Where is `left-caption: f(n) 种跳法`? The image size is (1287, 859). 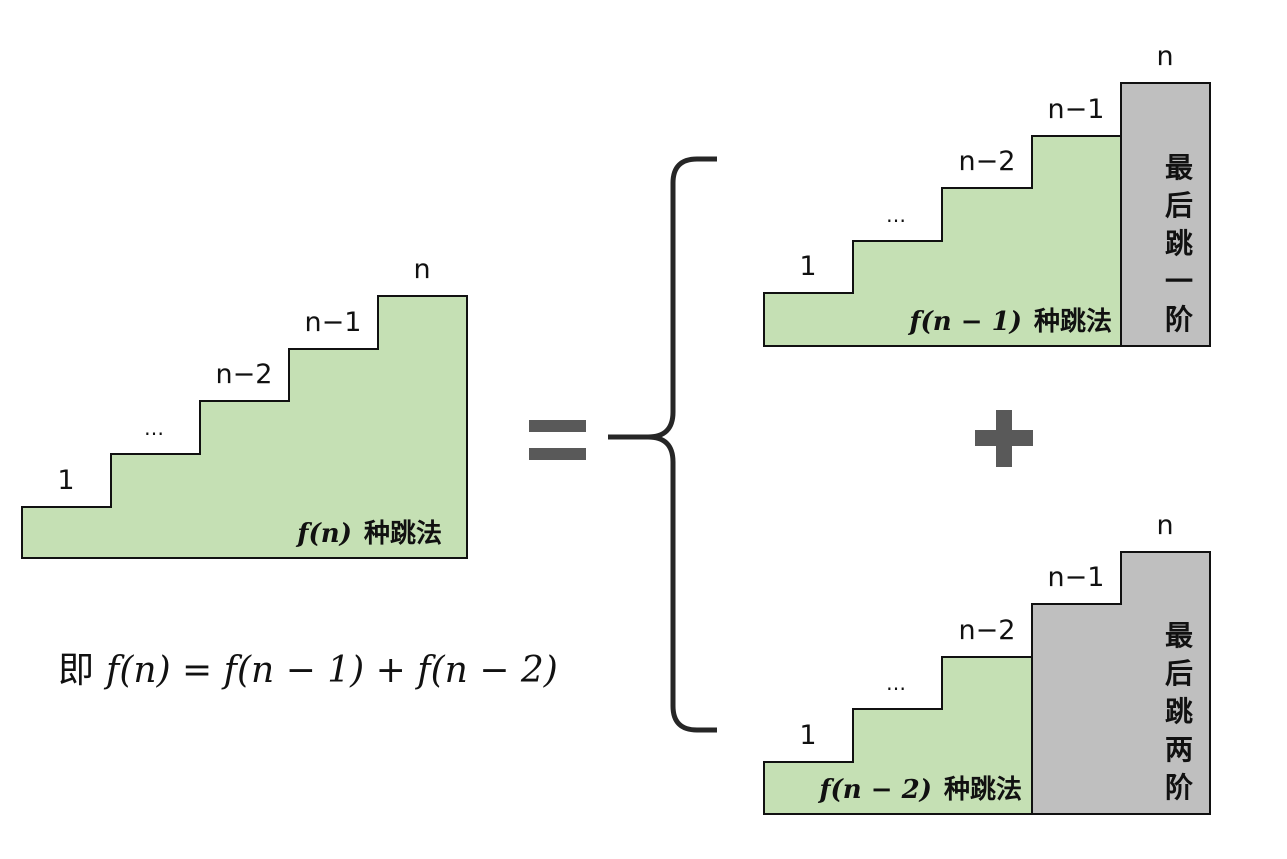
left-caption: f(n) 种跳法 is located at coordinates (368, 534).